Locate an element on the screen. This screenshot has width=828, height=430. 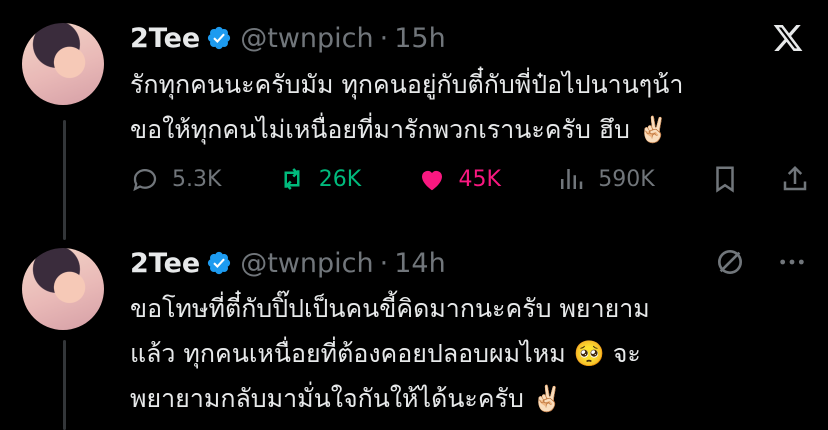
tweet-header: 2Tee @twnpich · 14h is located at coordinates (288, 263).